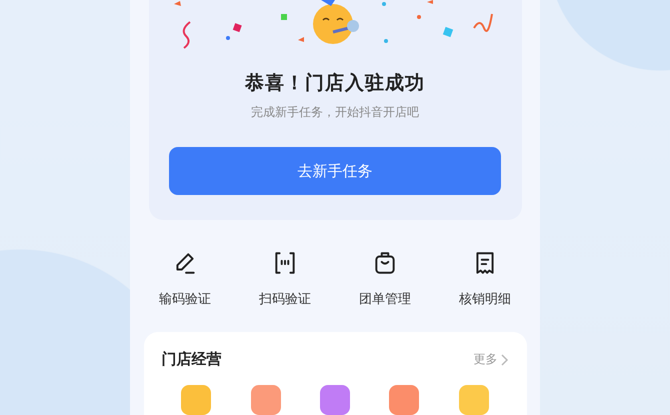  Describe the element at coordinates (285, 299) in the screenshot. I see `shortcut-label: 扫码验证` at that location.